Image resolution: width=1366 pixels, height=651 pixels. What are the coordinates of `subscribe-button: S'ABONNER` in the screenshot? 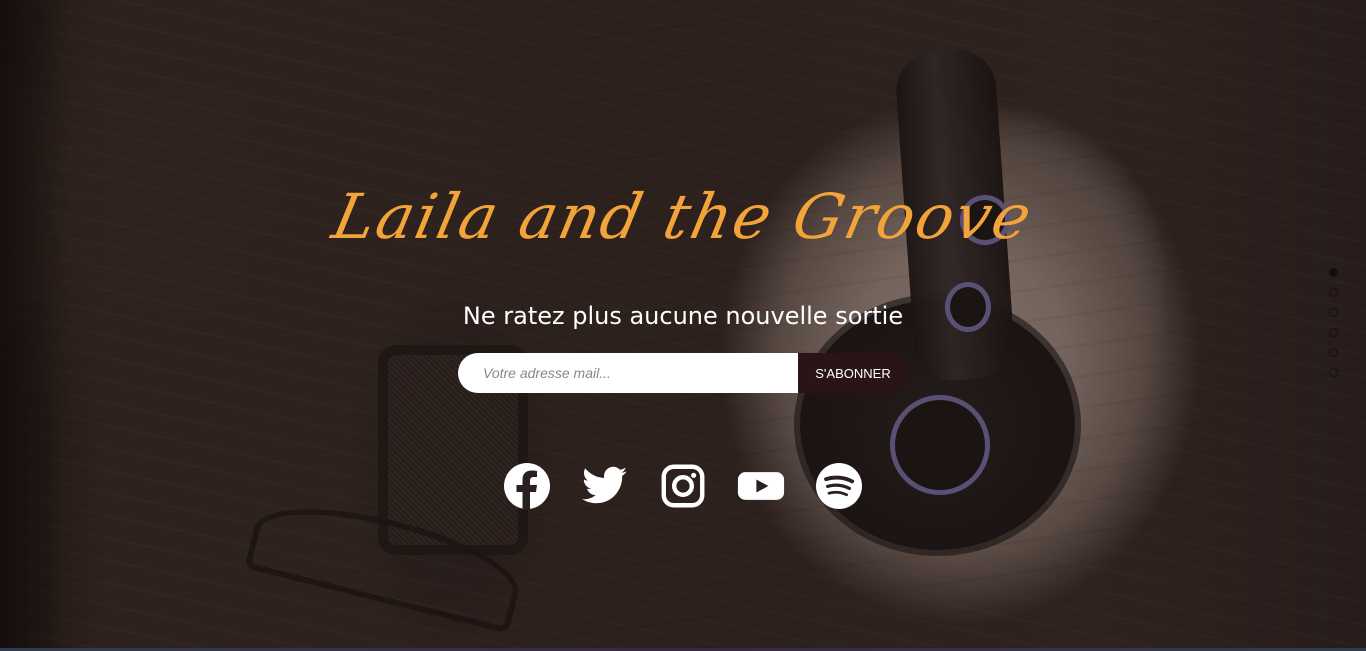 It's located at (853, 373).